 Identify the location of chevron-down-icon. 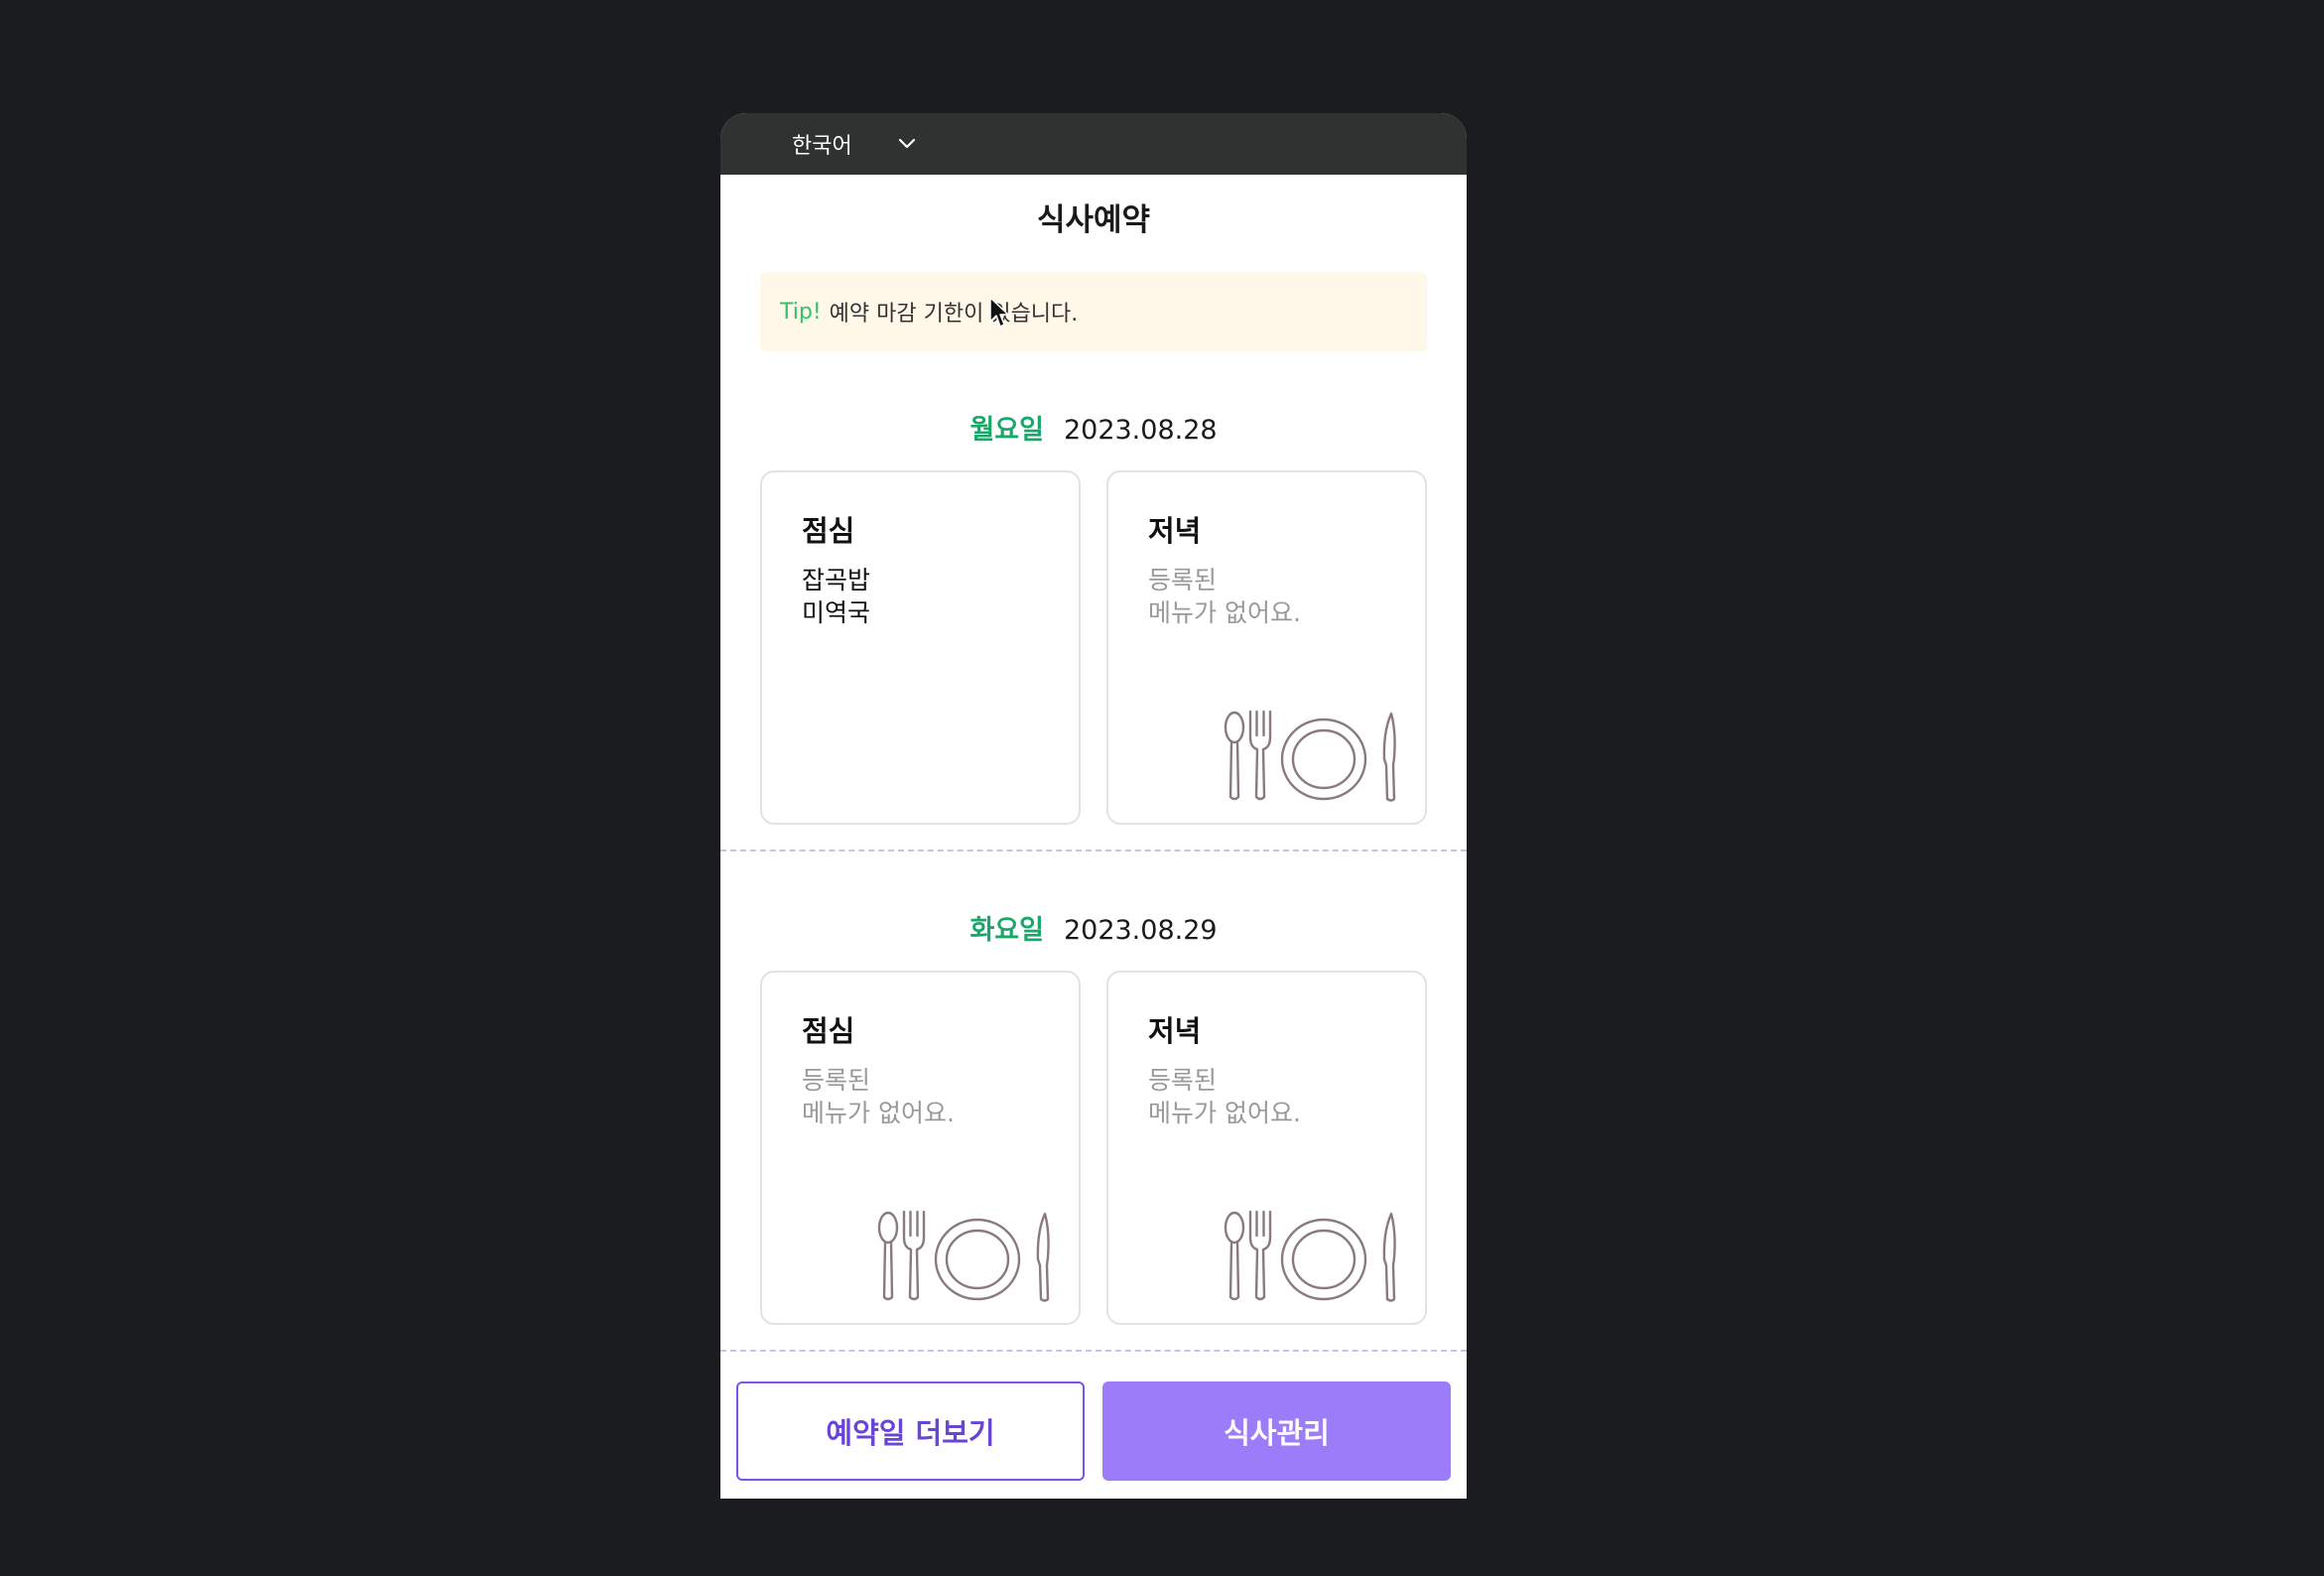
(907, 144).